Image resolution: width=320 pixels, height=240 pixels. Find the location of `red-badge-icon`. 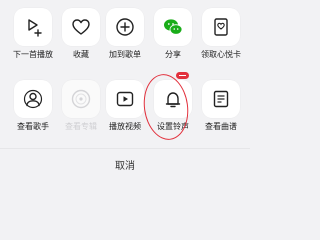

red-badge-icon is located at coordinates (182, 75).